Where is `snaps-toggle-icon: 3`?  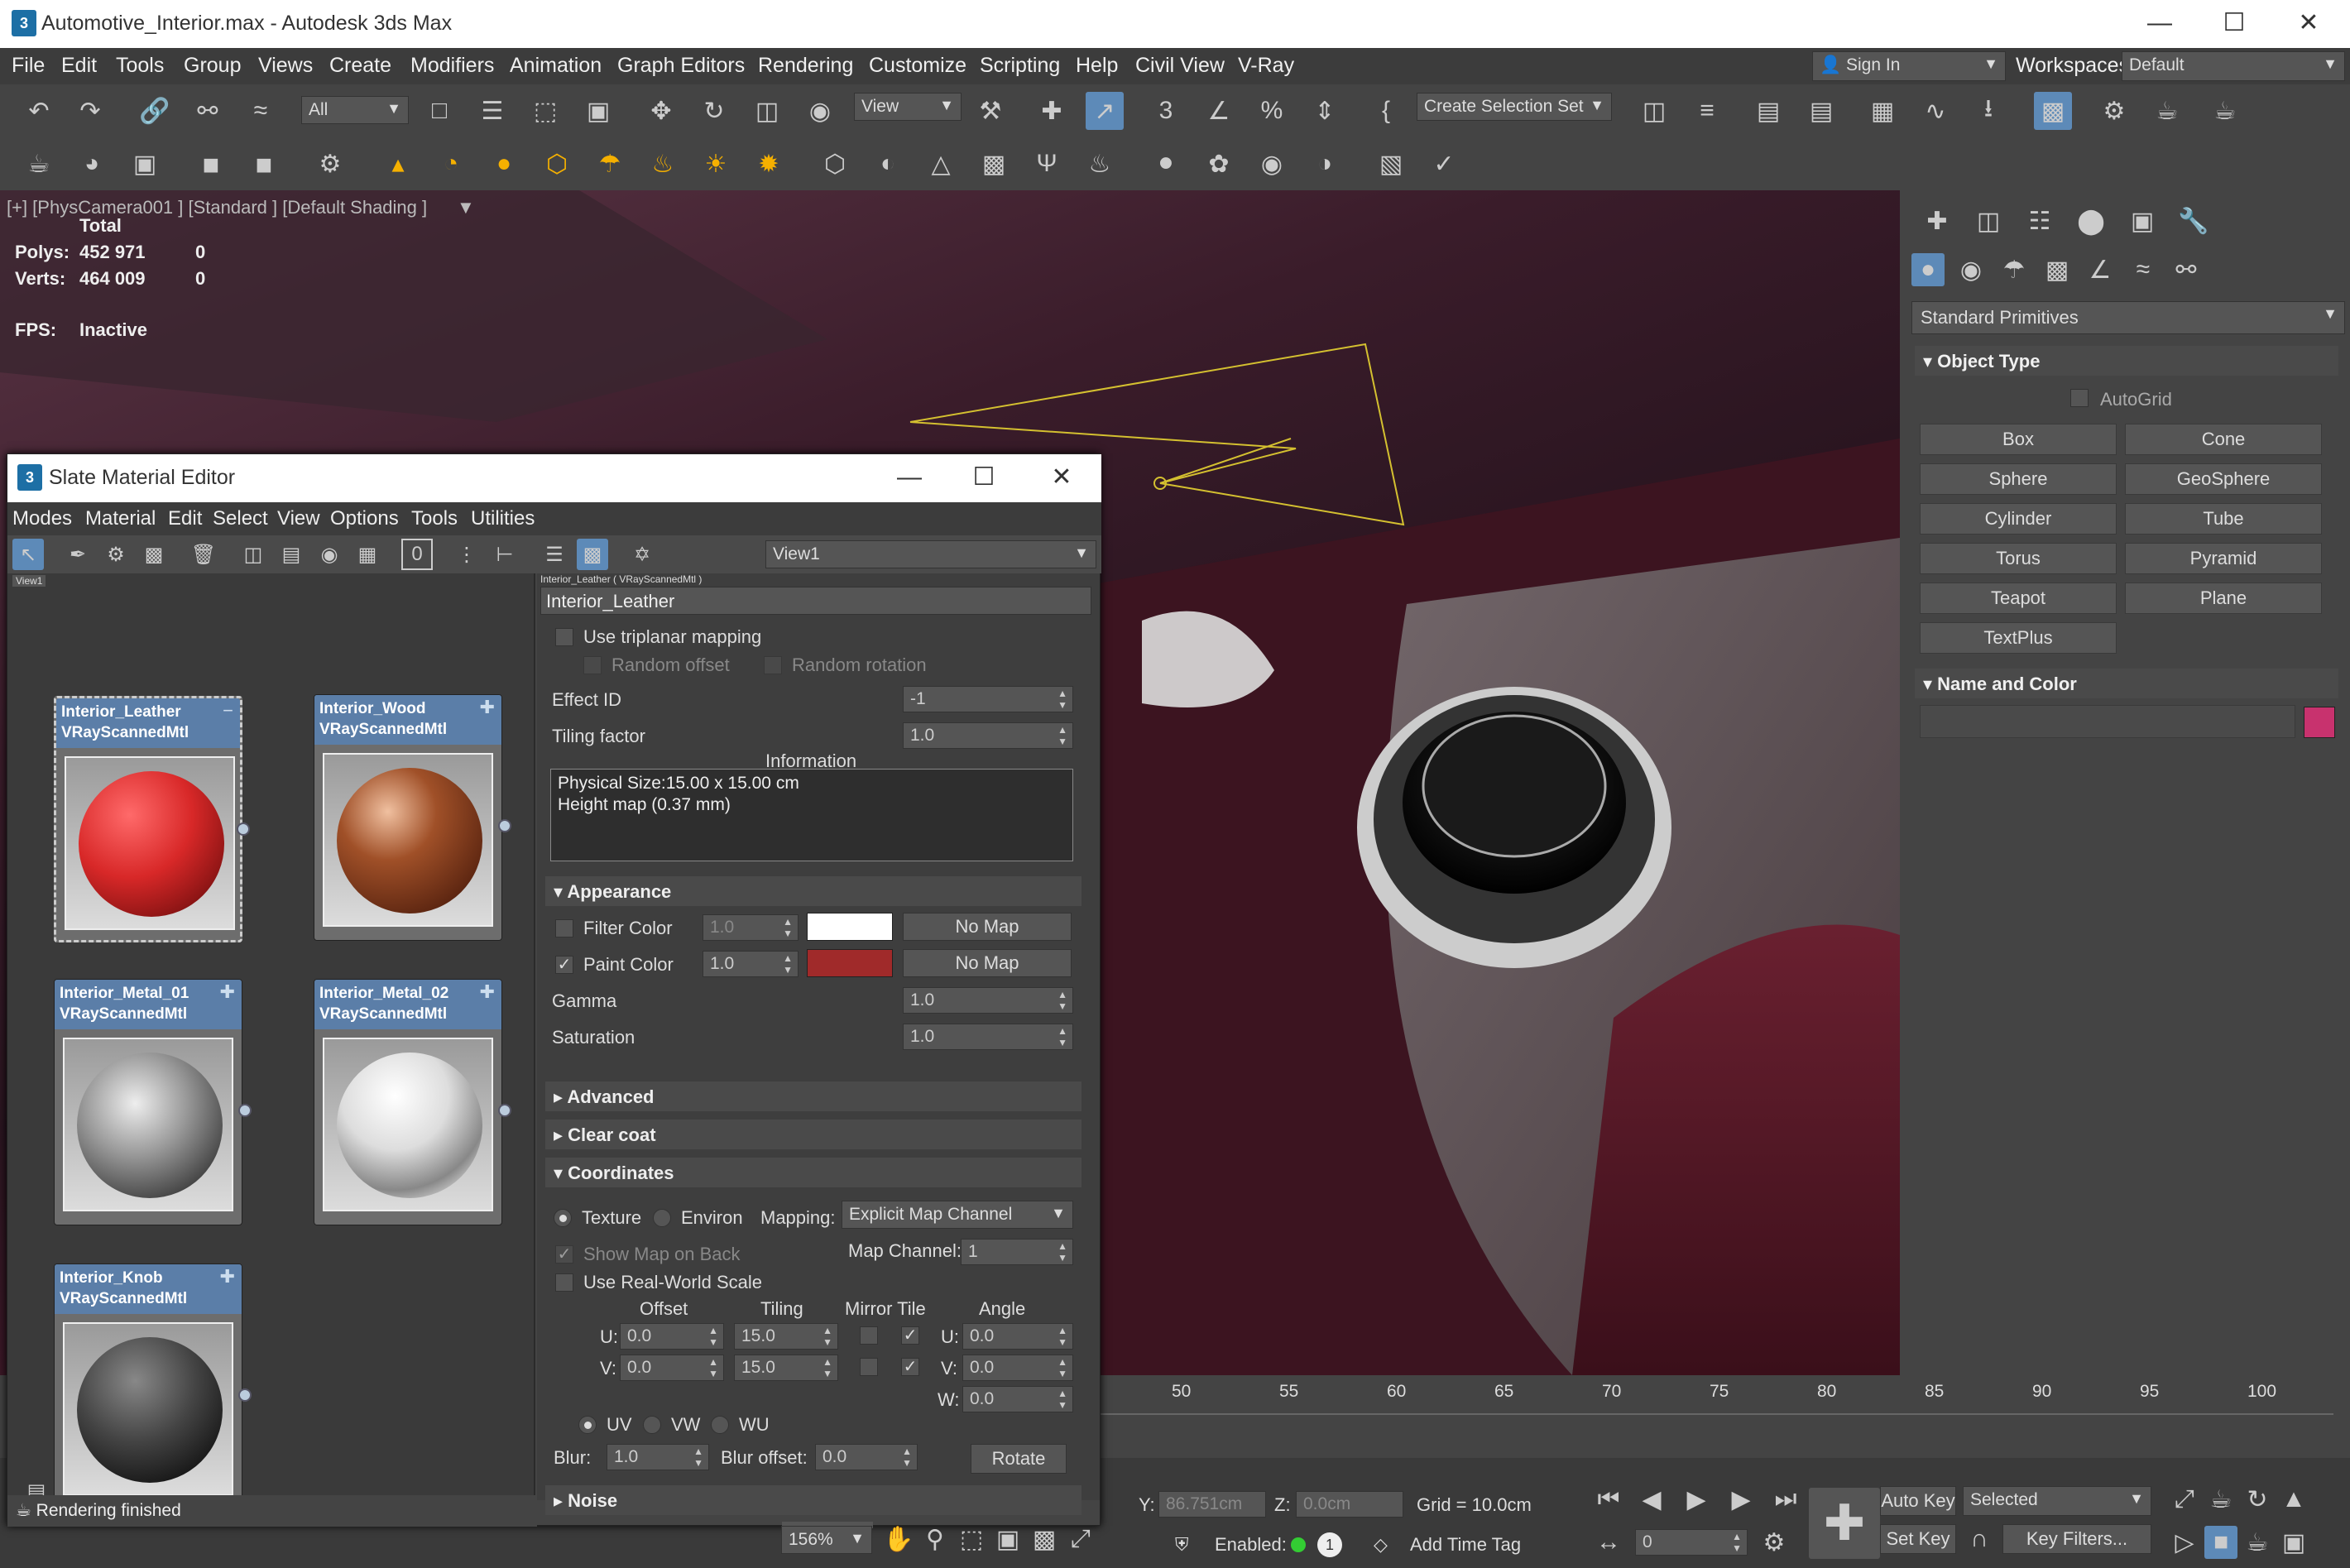
snaps-toggle-icon: 3 is located at coordinates (1166, 111).